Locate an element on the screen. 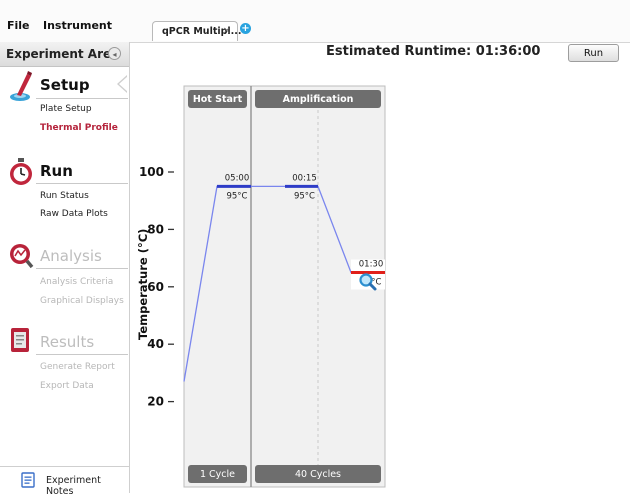 The height and width of the screenshot is (497, 630). menu-file: File is located at coordinates (18, 25).